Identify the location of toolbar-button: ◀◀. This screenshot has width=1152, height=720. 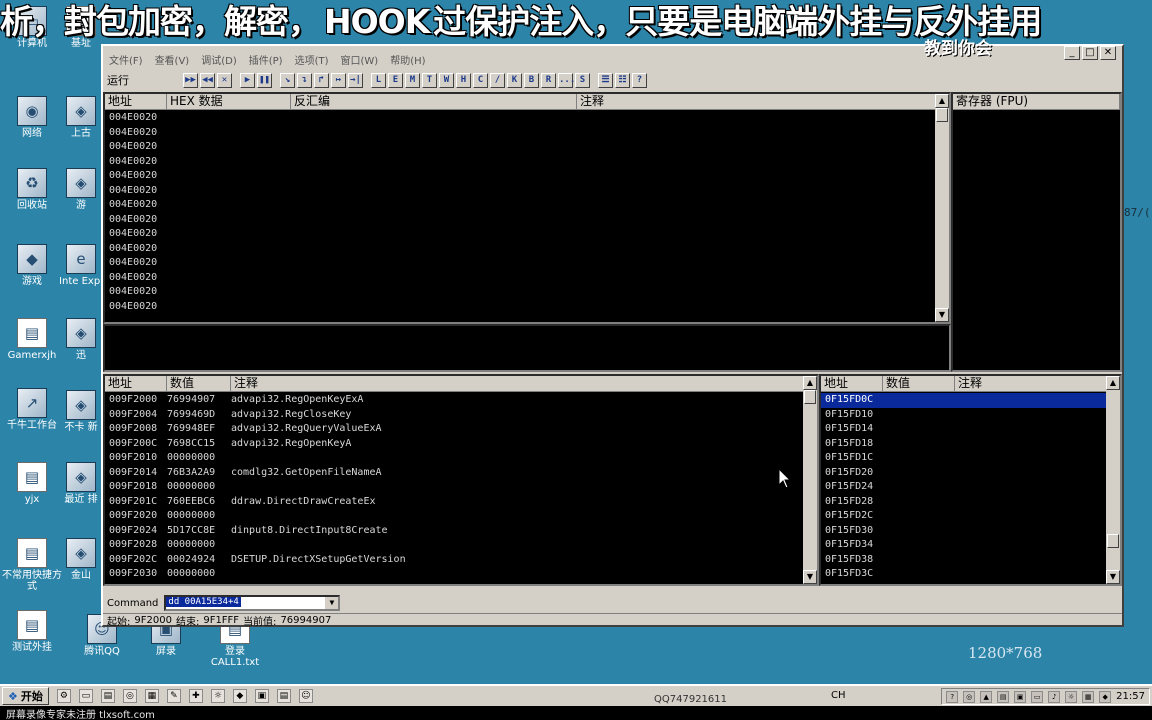
(207, 80).